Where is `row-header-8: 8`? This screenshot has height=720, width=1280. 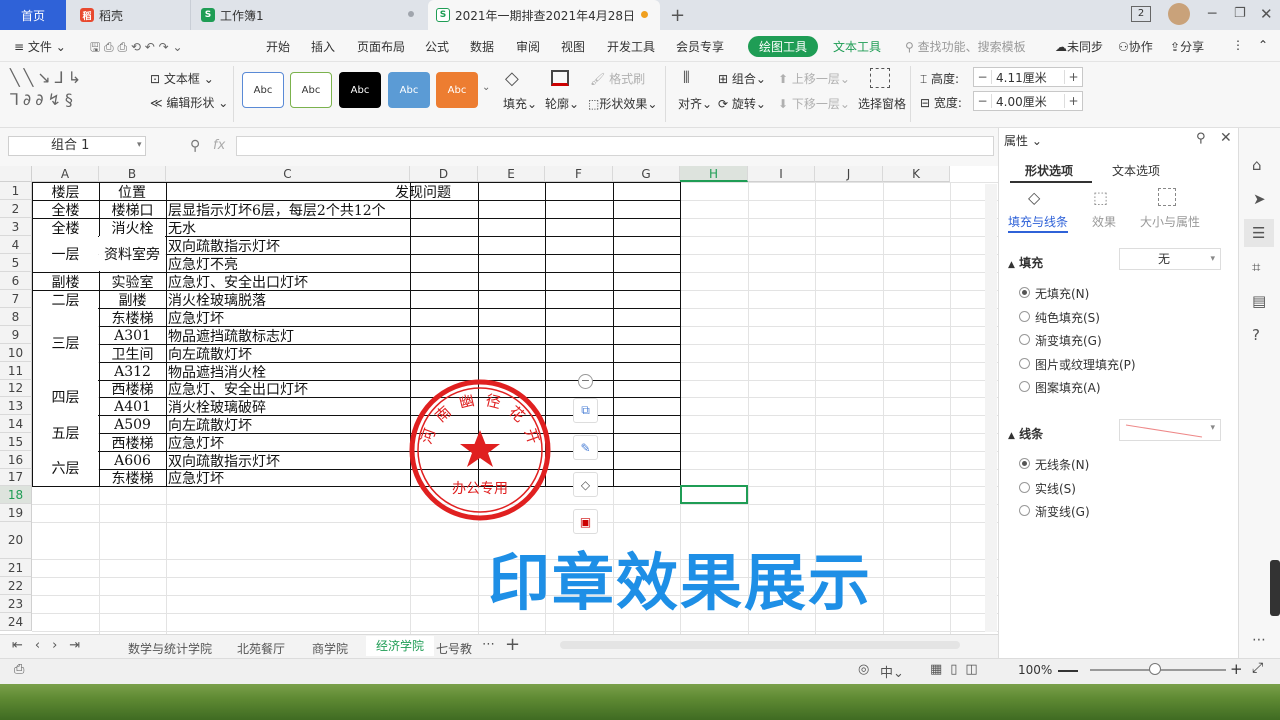
row-header-8: 8 is located at coordinates (16, 317).